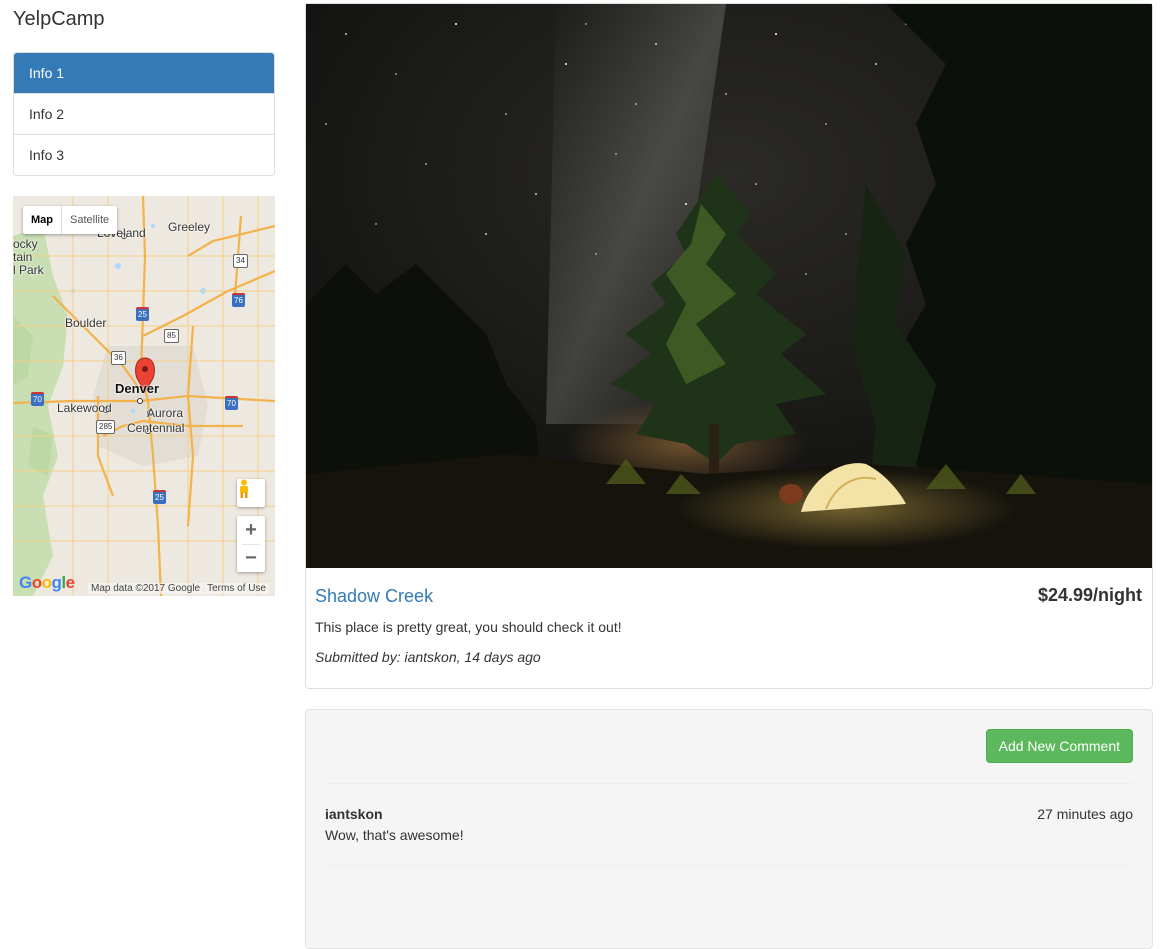  I want to click on comment-text: Wow, that's awesome!, so click(394, 835).